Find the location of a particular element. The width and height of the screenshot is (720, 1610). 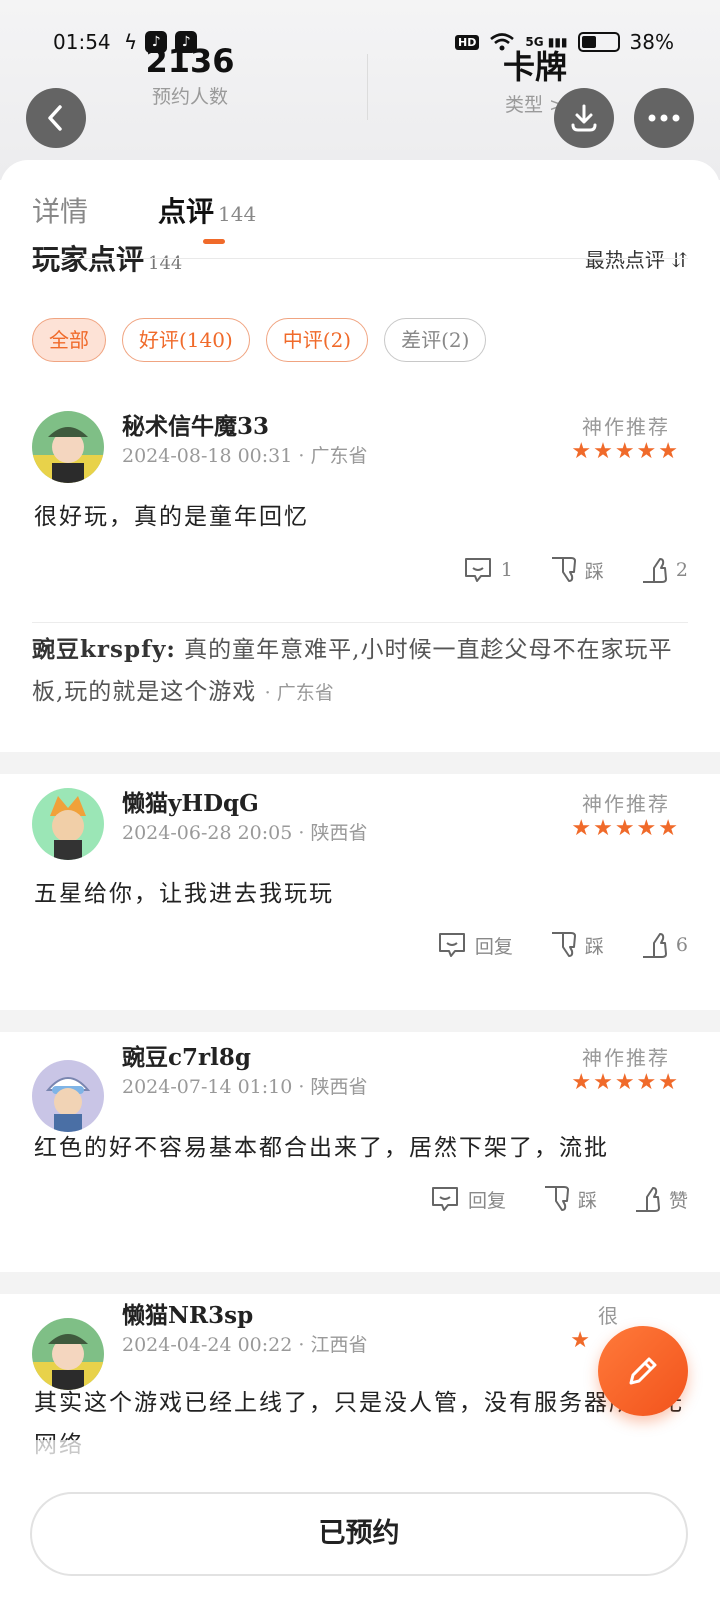

battery-level: 38% is located at coordinates (651, 42).